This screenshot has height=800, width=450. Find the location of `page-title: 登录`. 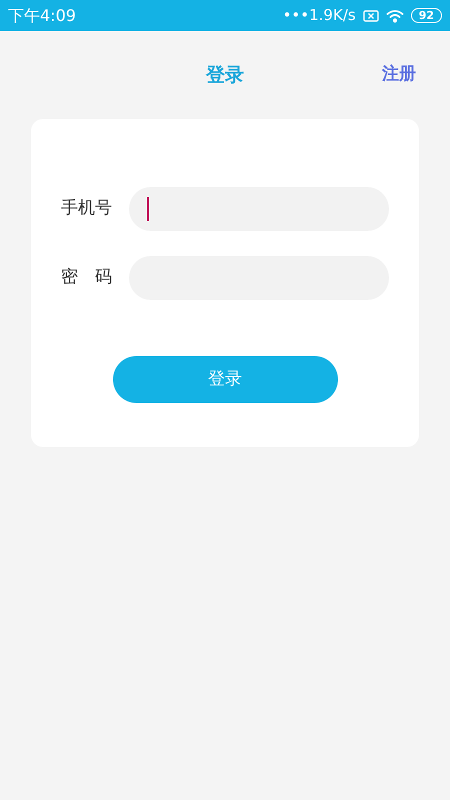

page-title: 登录 is located at coordinates (225, 75).